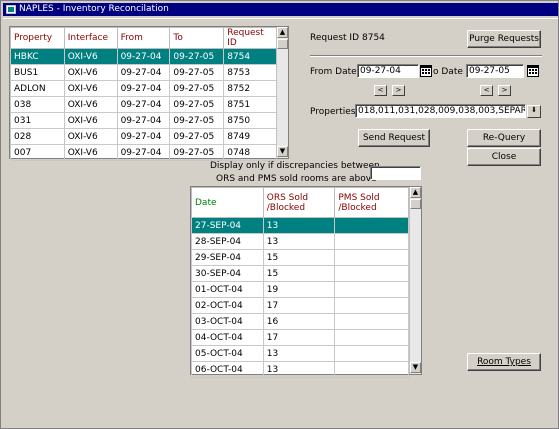 The image size is (559, 429). I want to click on table-row: HBKC OXI-V6 09-27-04 09-27-05 8754, so click(143, 56).